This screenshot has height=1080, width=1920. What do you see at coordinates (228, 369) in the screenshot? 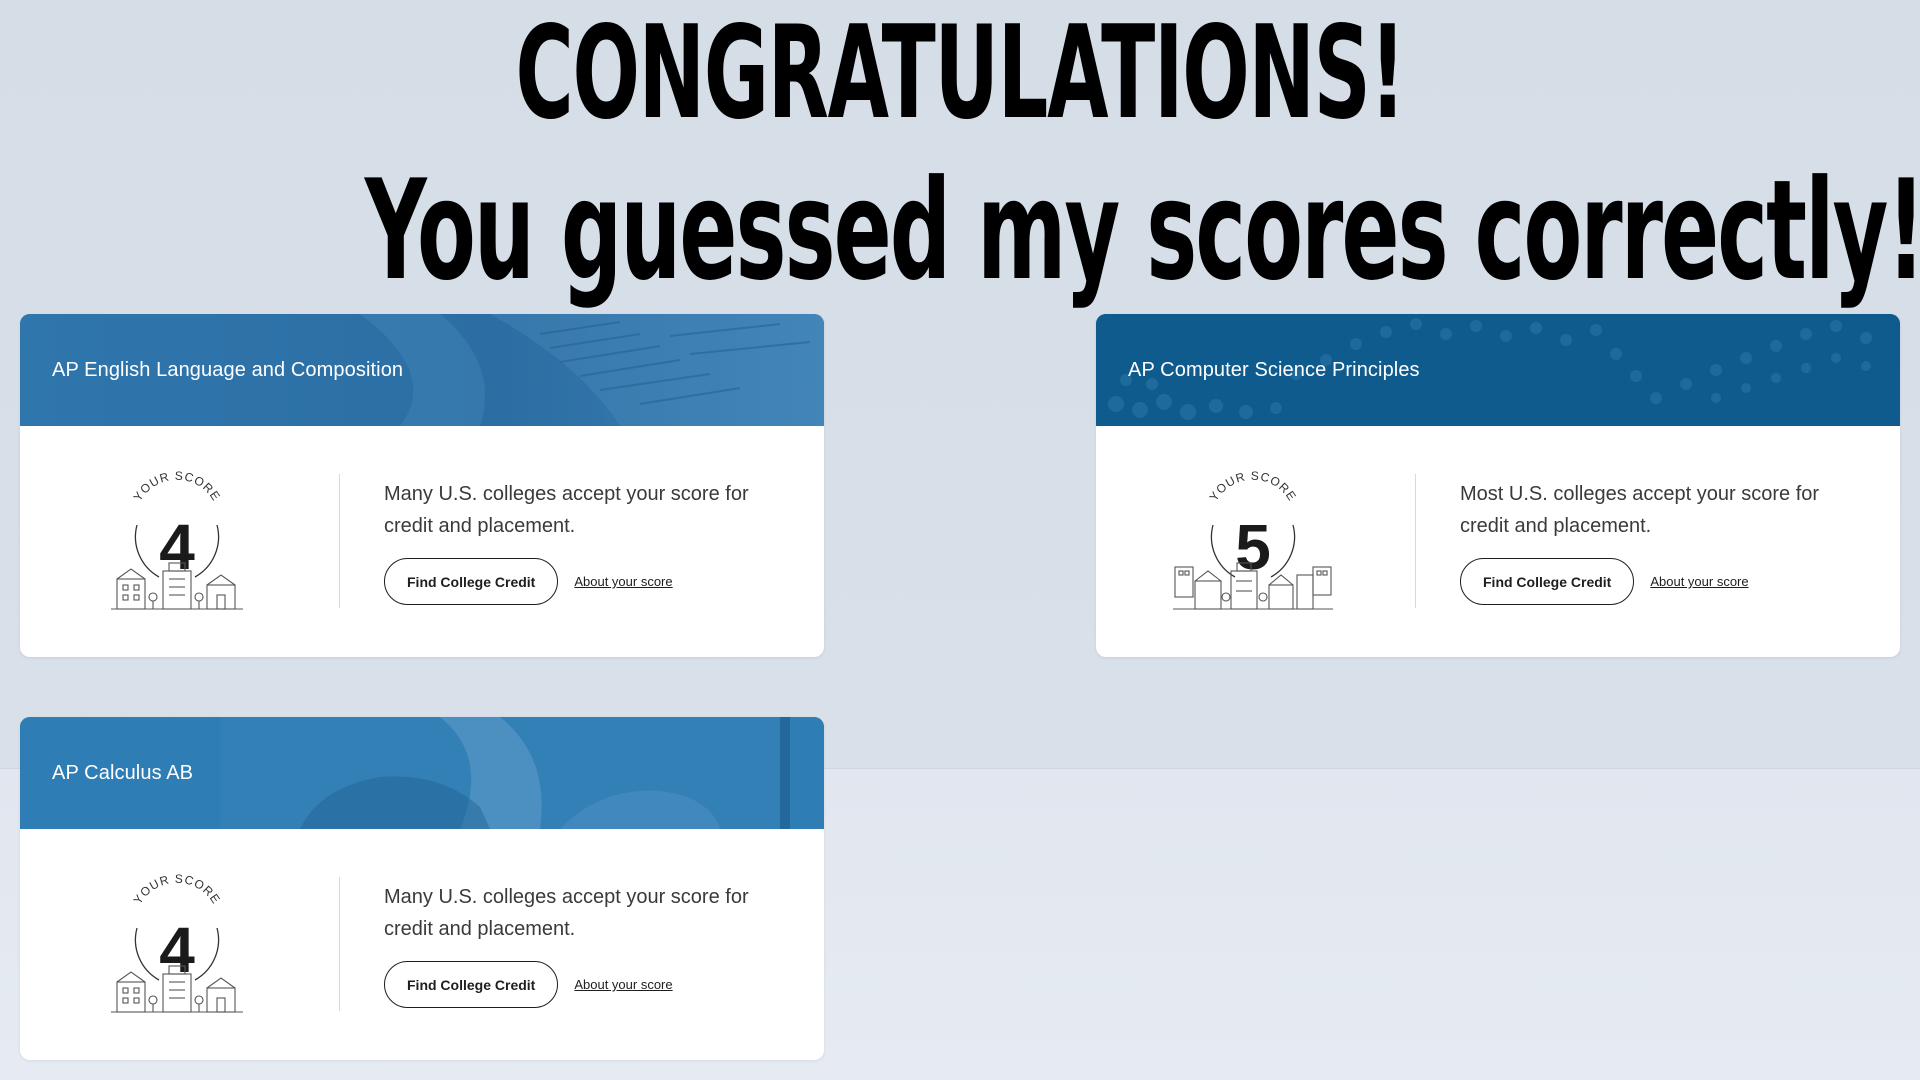
I see `card-title: AP English Language and Composition` at bounding box center [228, 369].